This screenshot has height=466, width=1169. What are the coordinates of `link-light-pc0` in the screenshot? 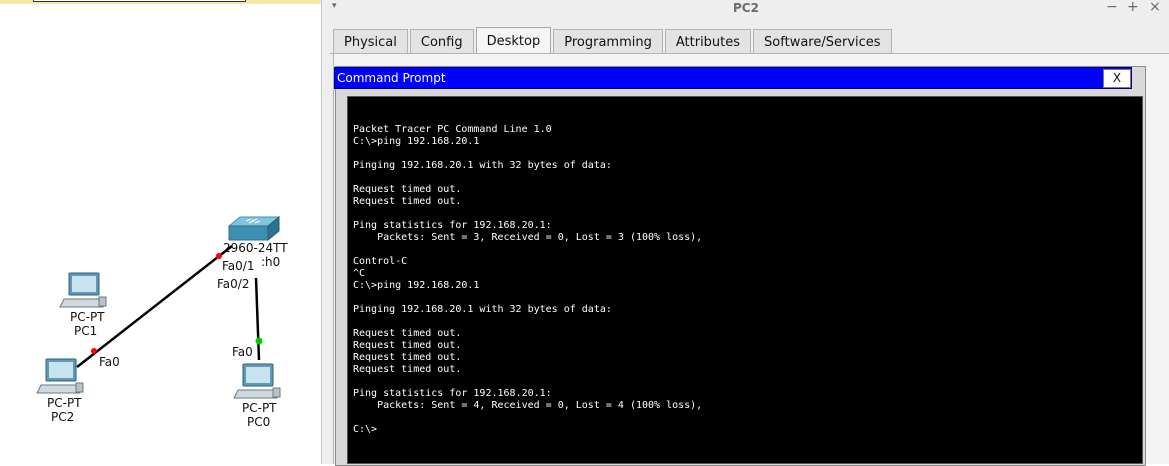 It's located at (259, 341).